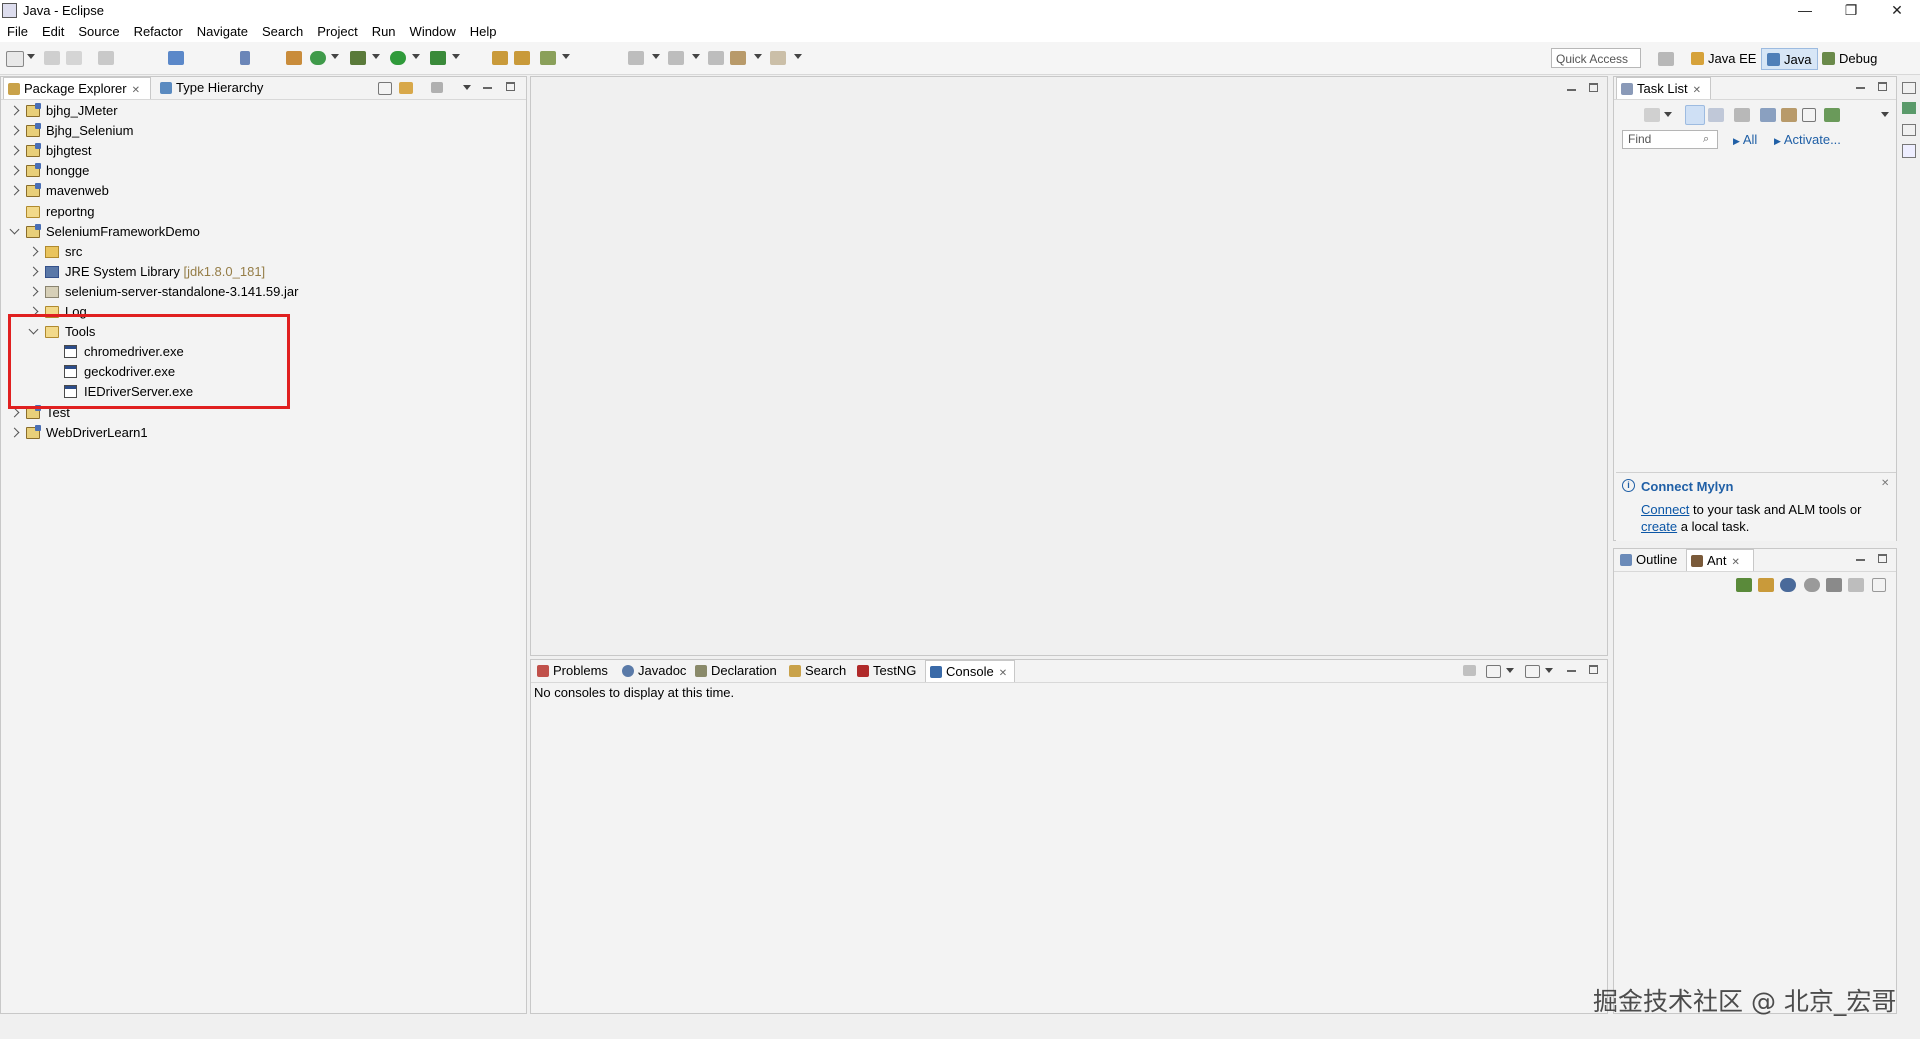  What do you see at coordinates (738, 58) in the screenshot?
I see `back-icon` at bounding box center [738, 58].